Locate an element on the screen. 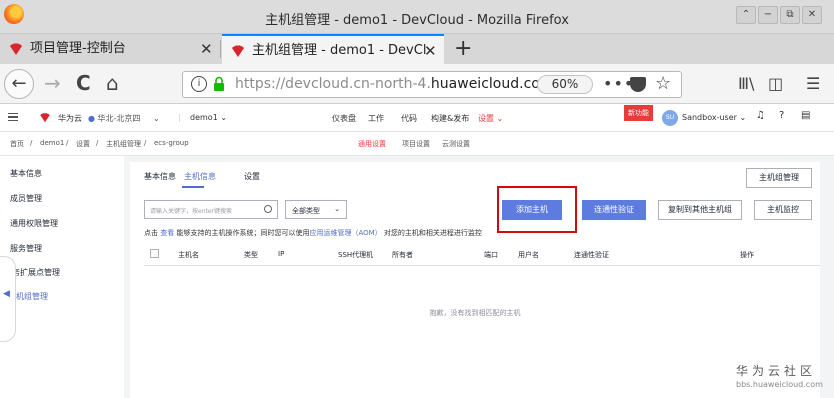 Image resolution: width=834 pixels, height=398 pixels. region-label: 华北-北京四 is located at coordinates (119, 118).